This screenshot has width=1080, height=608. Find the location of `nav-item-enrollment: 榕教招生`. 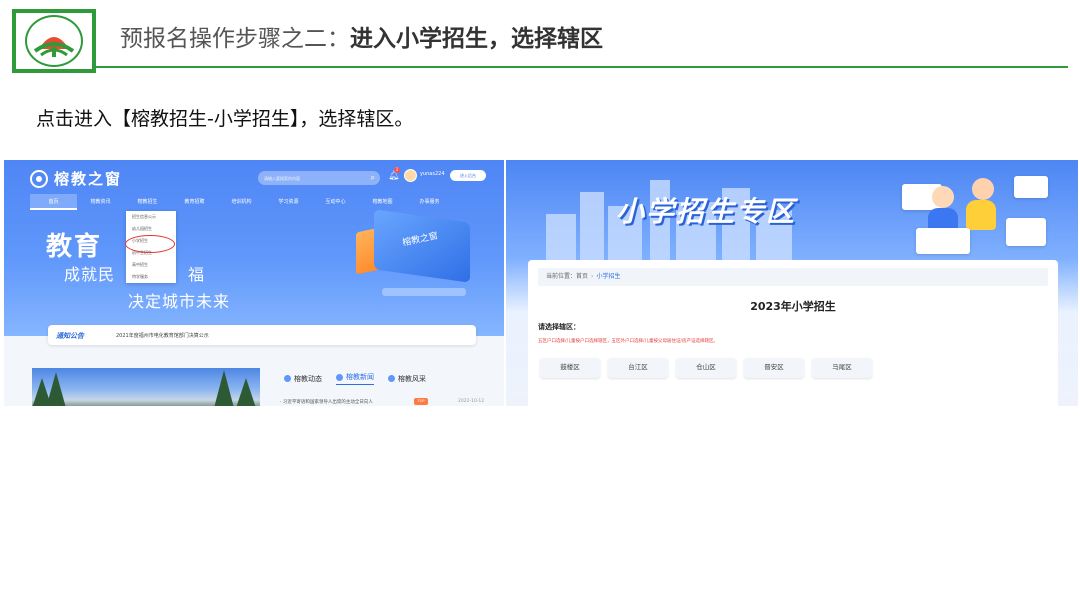

nav-item-enrollment: 榕教招生 is located at coordinates (147, 202).